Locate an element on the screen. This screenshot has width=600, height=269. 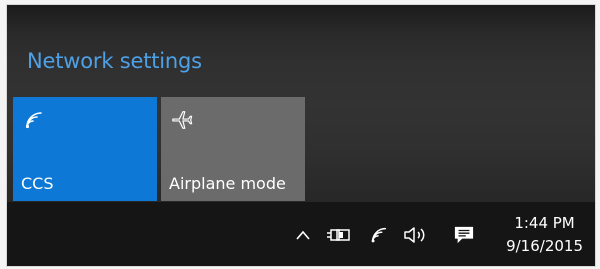
clock-date: 9/16/2015 is located at coordinates (544, 246).